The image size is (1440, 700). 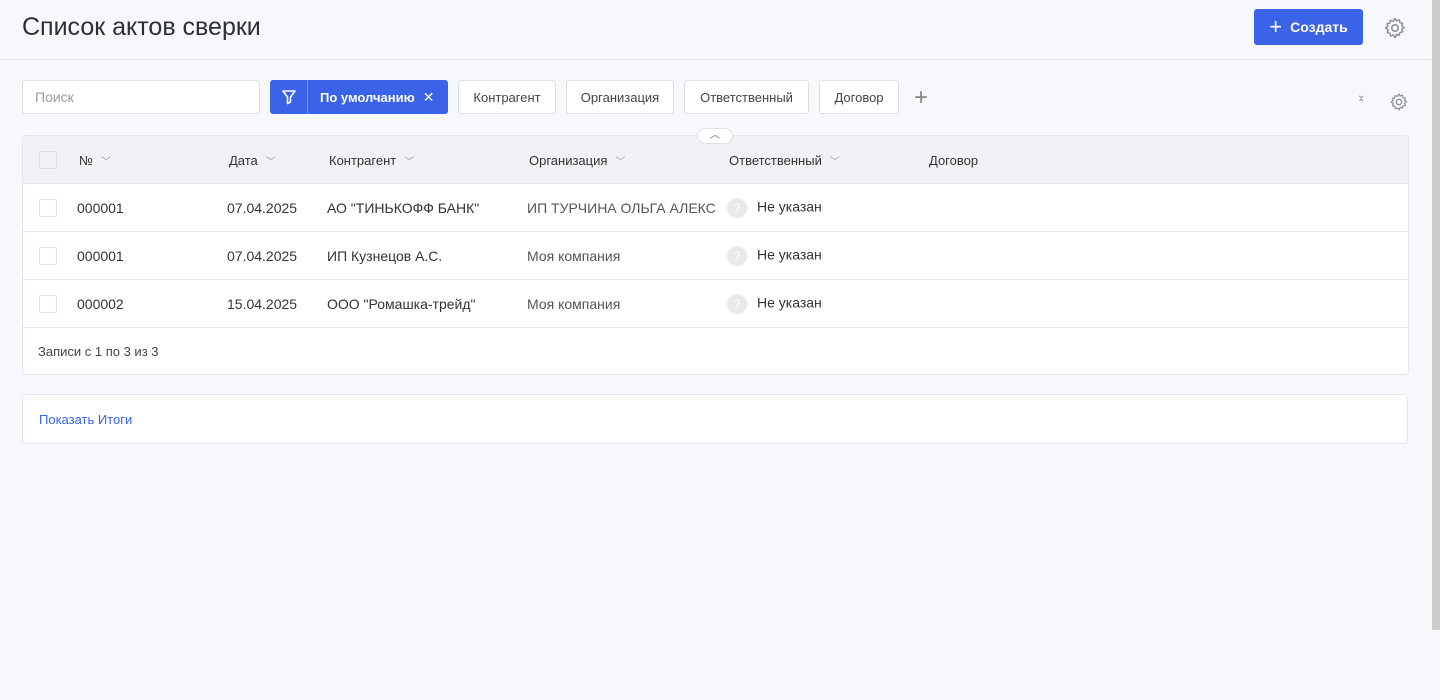 I want to click on column-contract: Договор, so click(x=953, y=160).